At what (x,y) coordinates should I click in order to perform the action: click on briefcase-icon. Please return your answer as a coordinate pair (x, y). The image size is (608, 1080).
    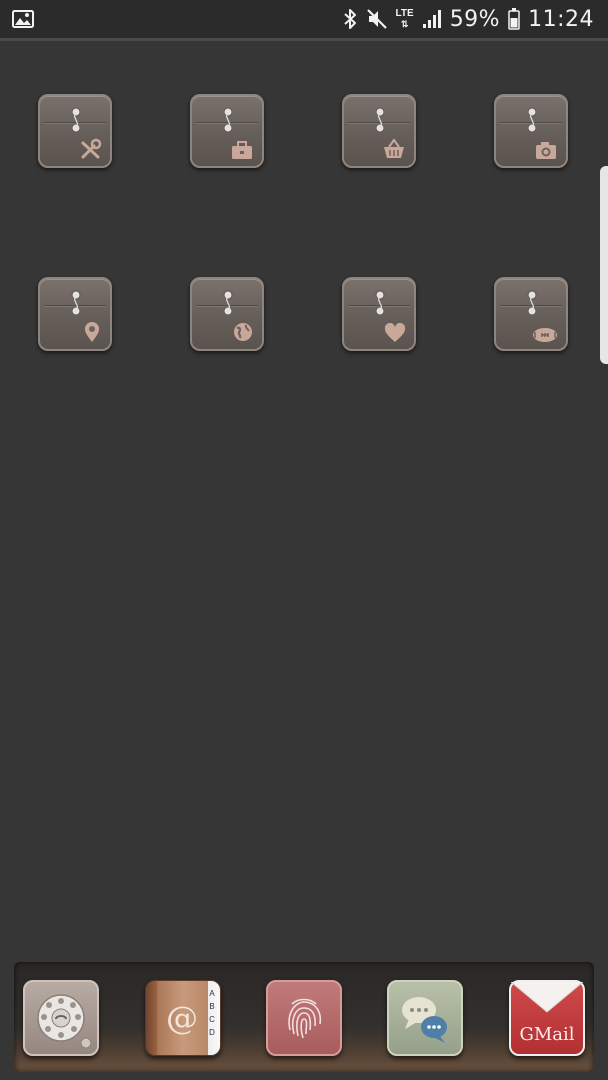
    Looking at the image, I should click on (242, 150).